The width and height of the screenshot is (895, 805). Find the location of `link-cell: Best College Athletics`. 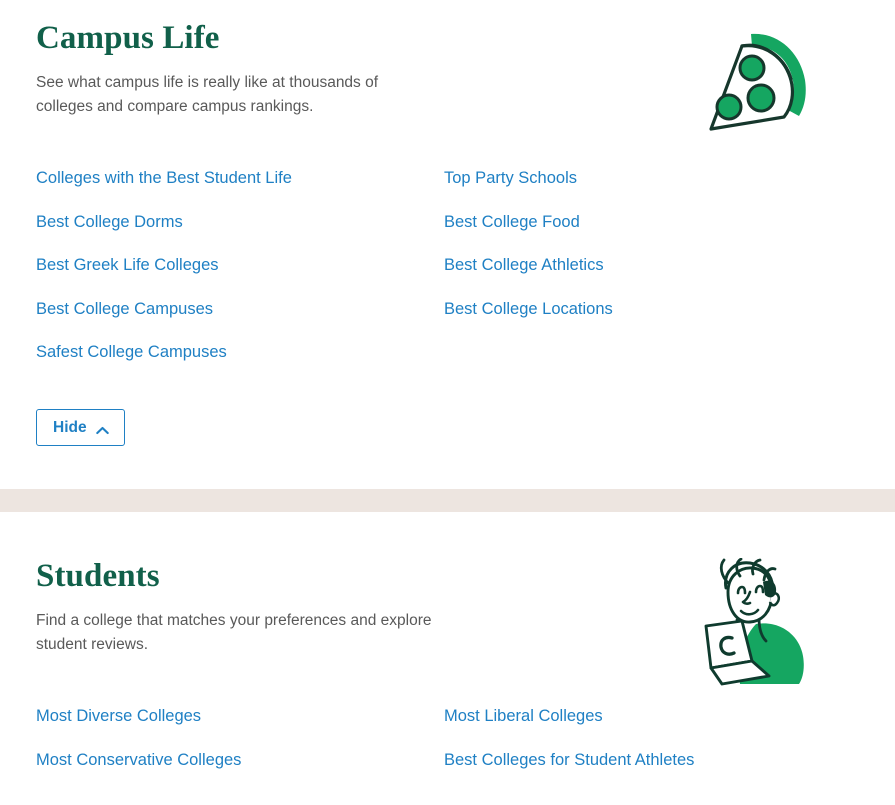

link-cell: Best College Athletics is located at coordinates (524, 266).